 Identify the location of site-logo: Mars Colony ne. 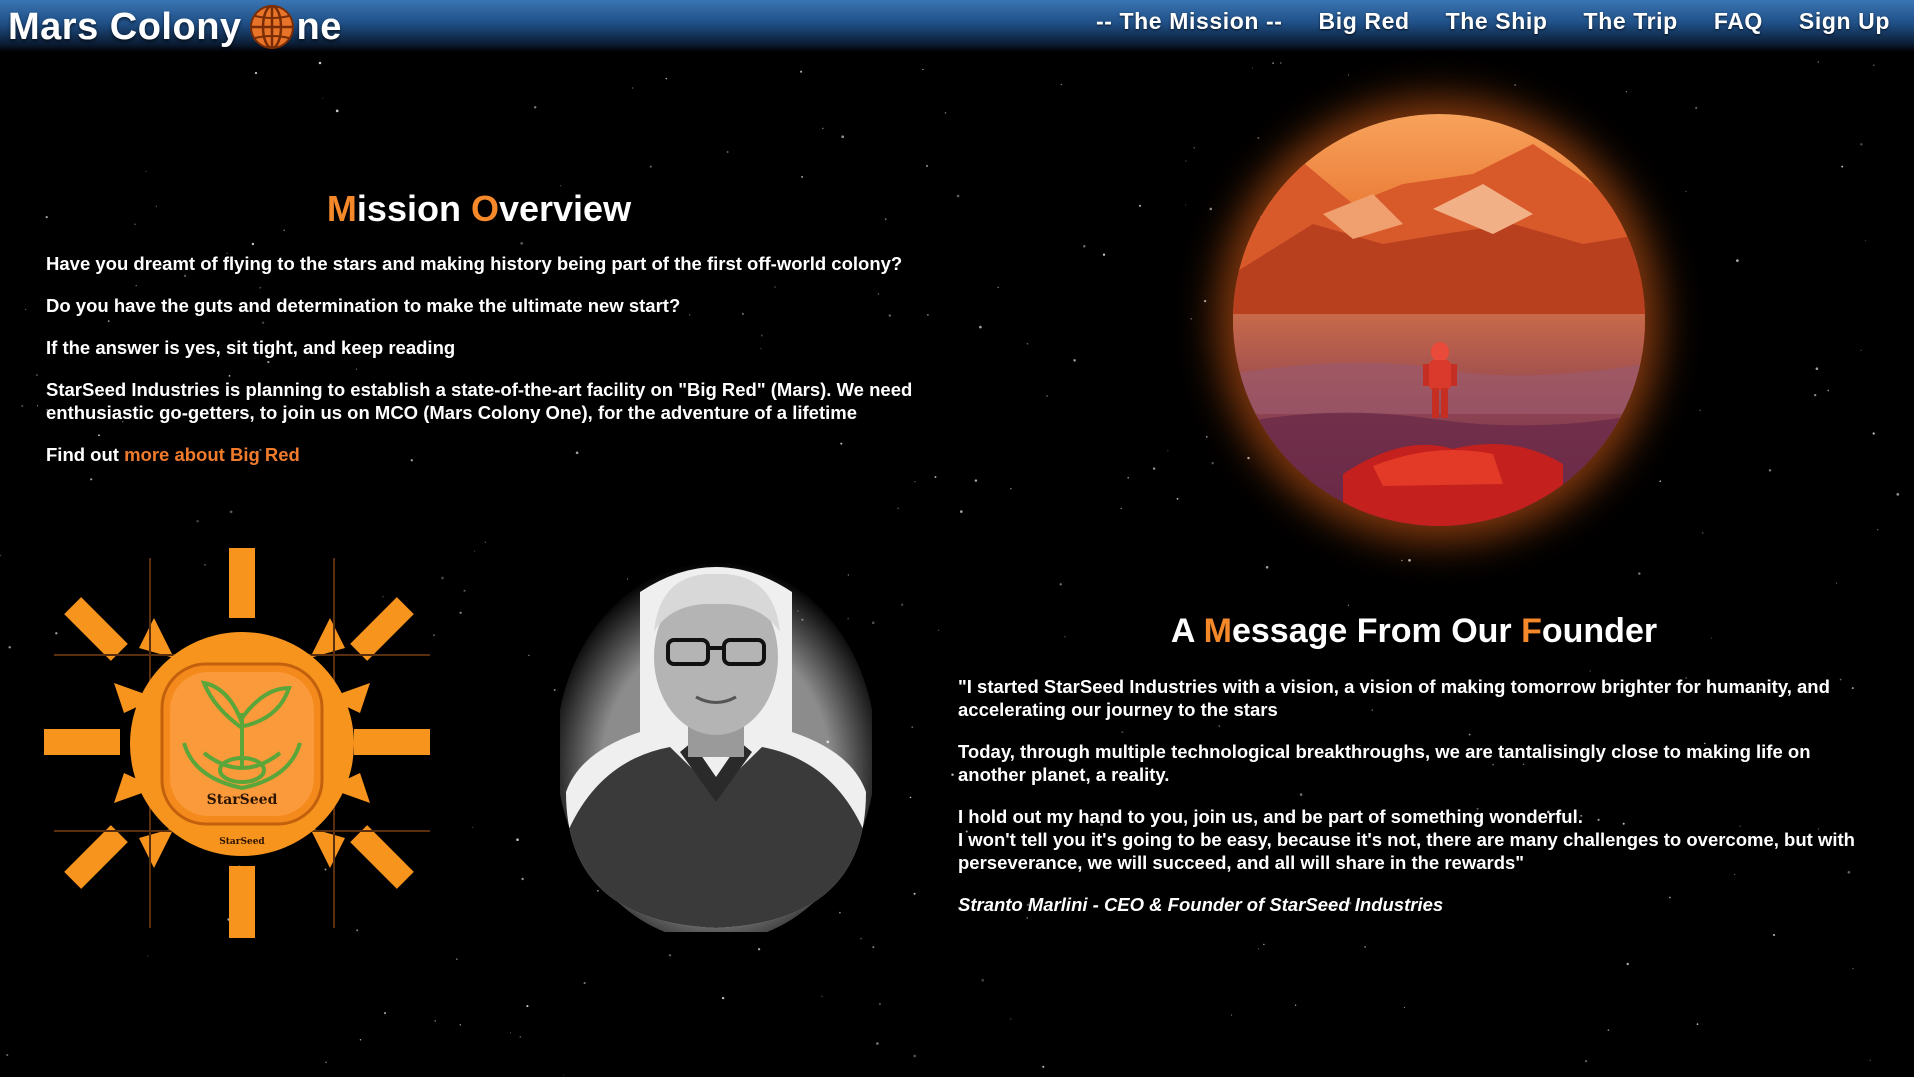
(175, 27).